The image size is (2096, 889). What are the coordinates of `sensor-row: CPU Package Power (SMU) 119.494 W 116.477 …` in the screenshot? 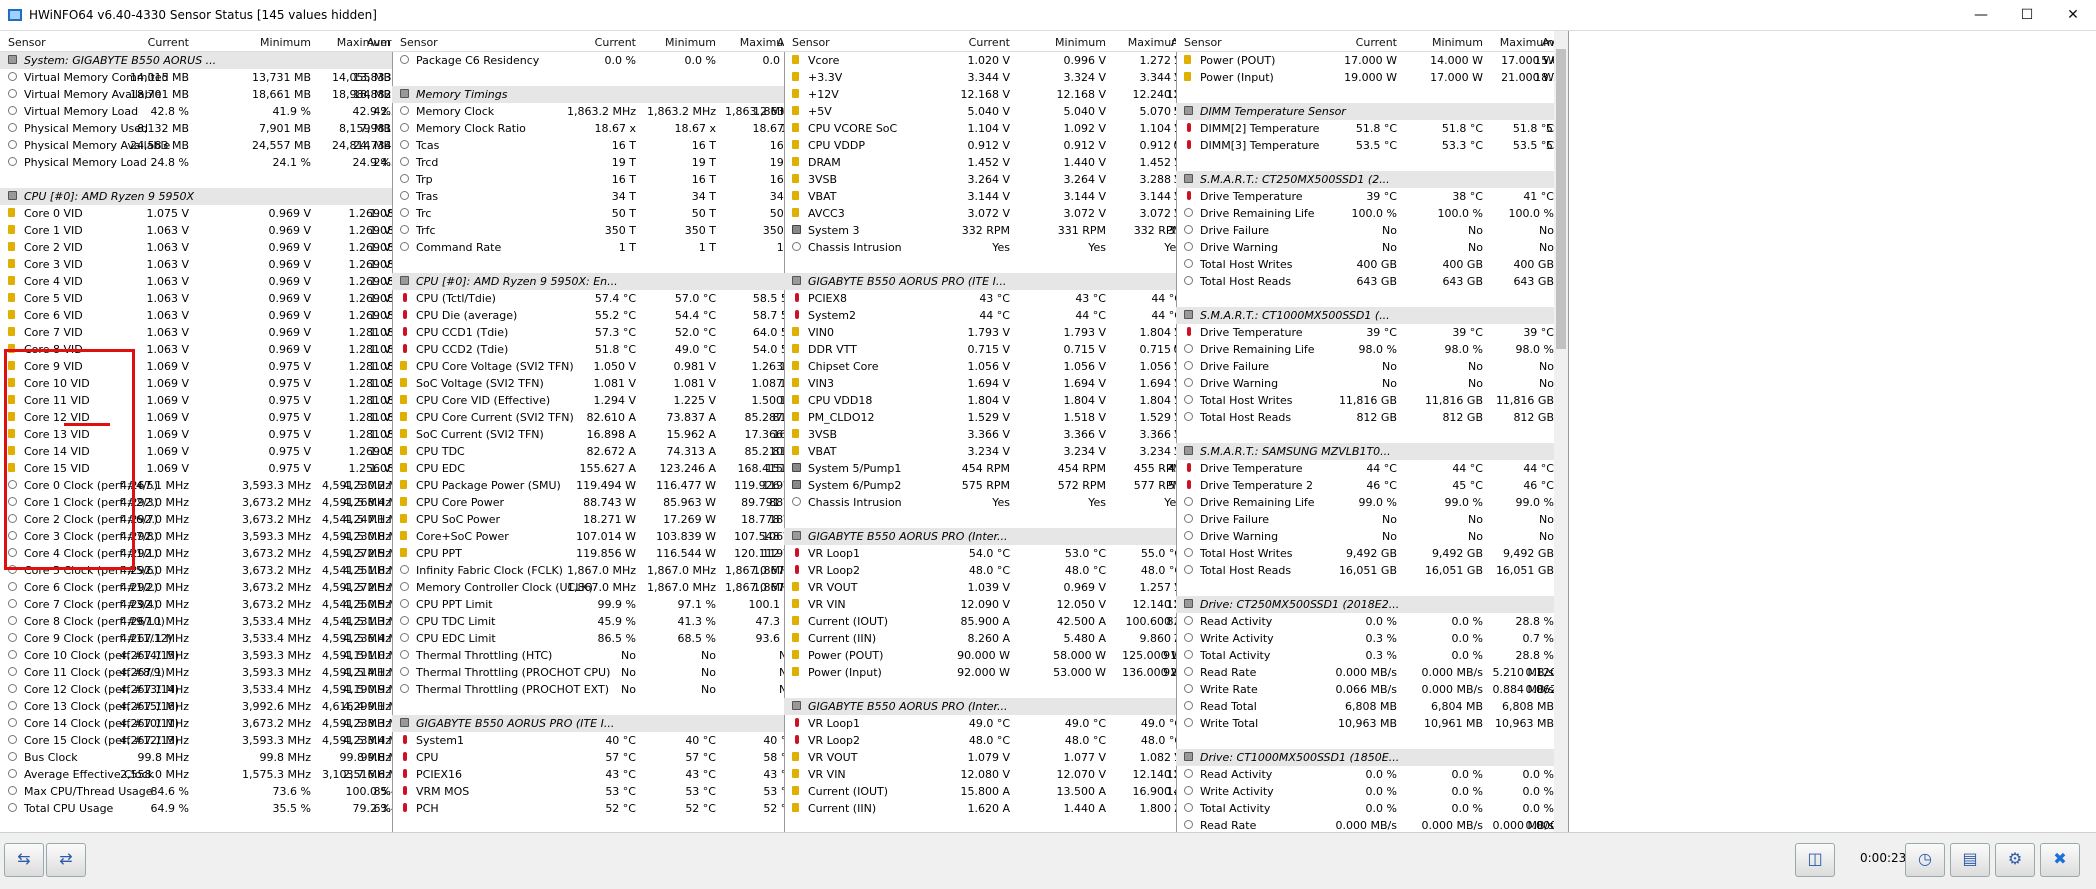 It's located at (588, 485).